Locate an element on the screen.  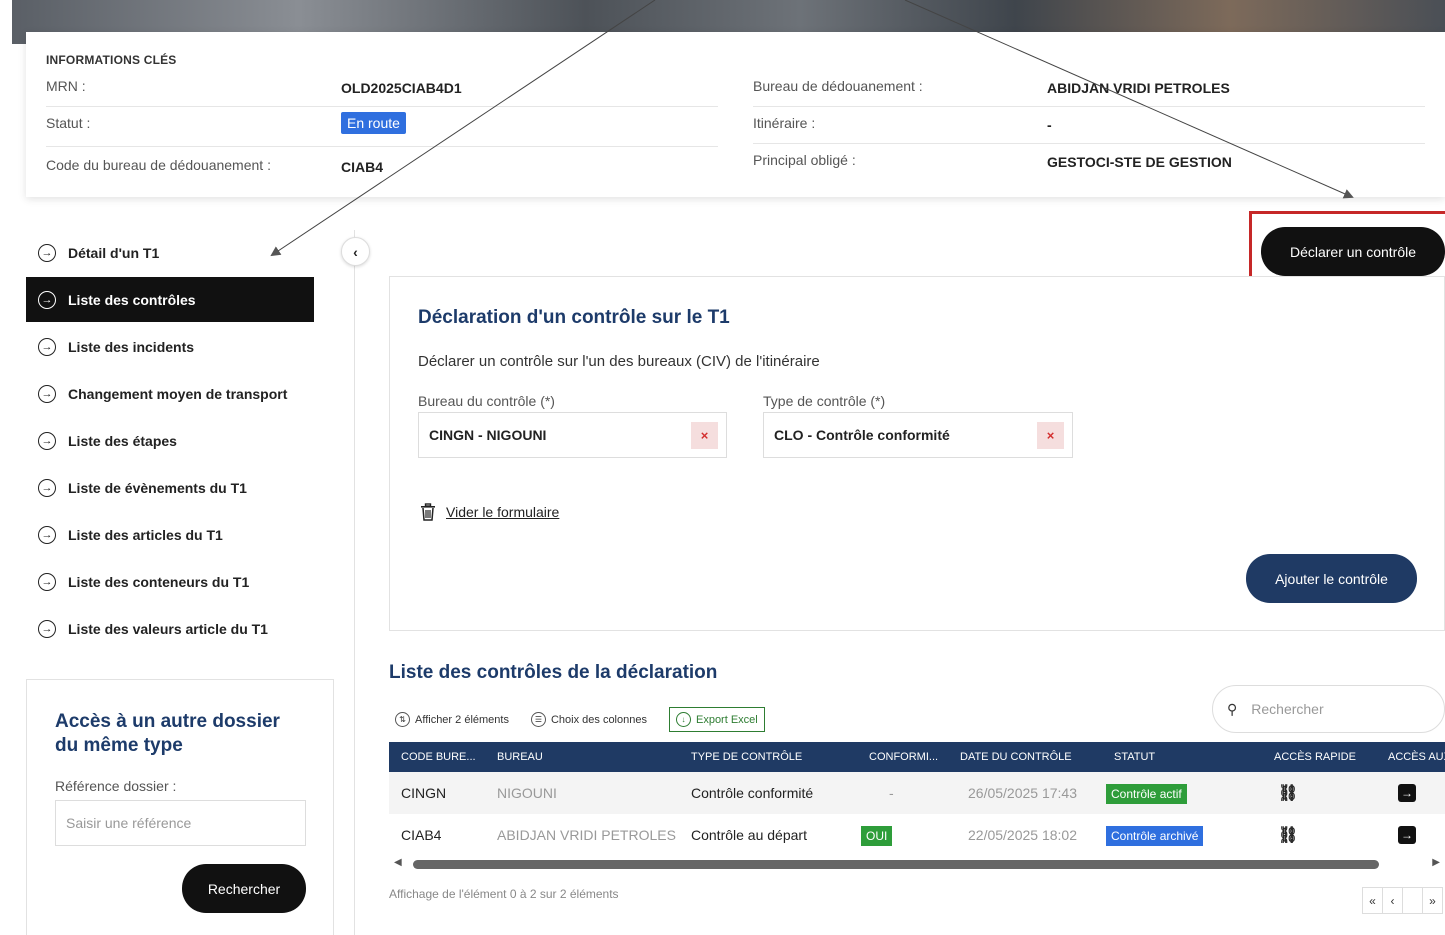
nav-item-label: Liste des conteneurs du T1 is located at coordinates (159, 581).